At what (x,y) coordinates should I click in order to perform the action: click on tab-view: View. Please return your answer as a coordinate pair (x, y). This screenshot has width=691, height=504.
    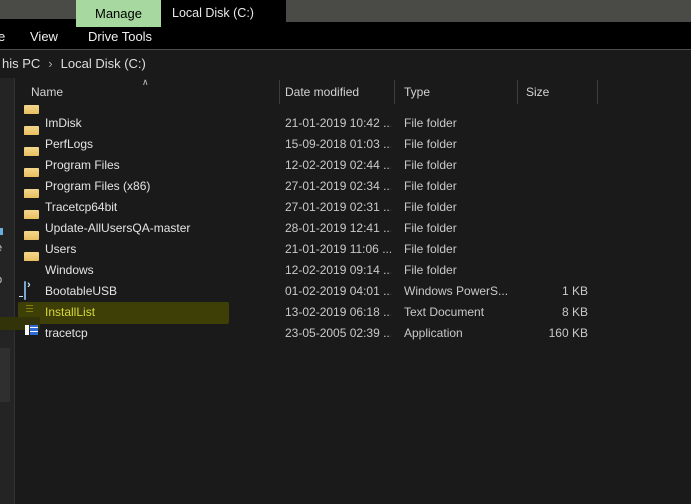
    Looking at the image, I should click on (44, 38).